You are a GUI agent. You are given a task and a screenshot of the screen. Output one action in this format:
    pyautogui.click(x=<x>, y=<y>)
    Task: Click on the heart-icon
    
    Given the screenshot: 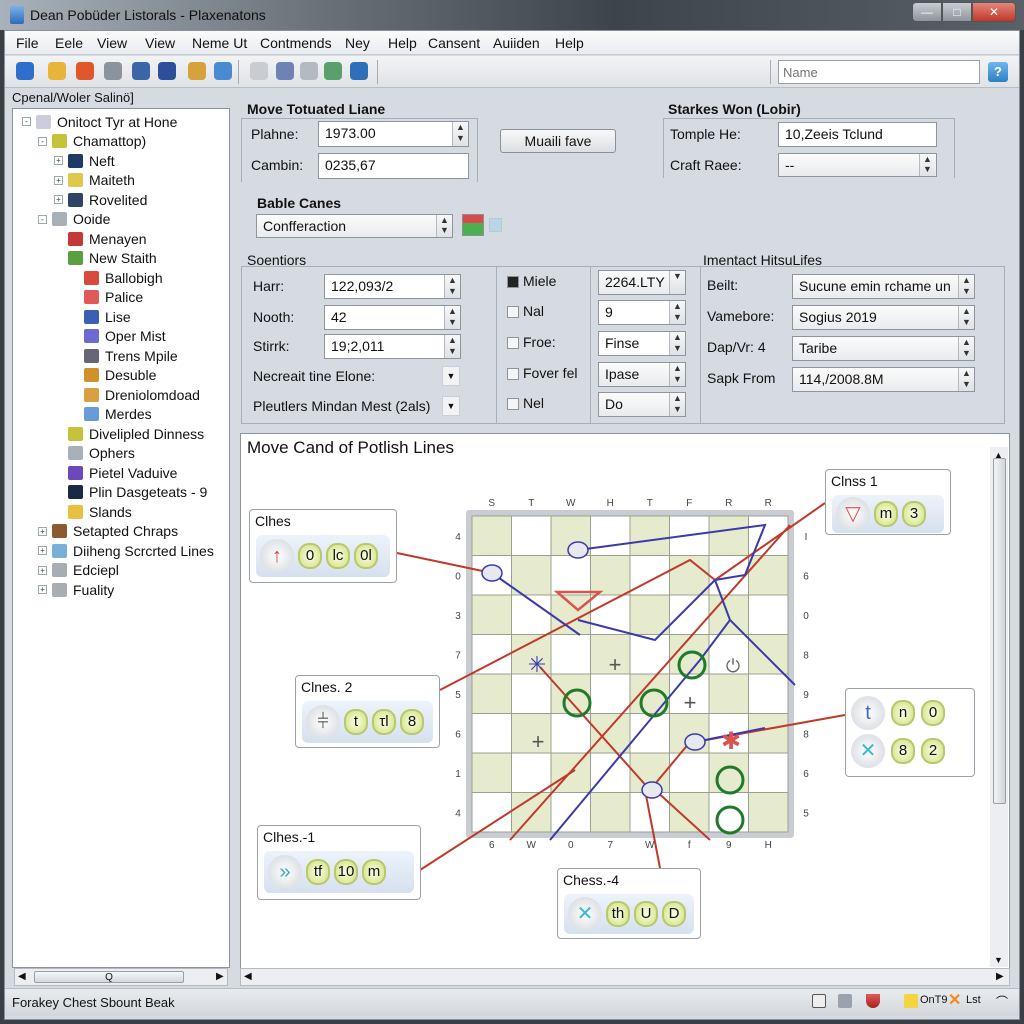 What is the action you would take?
    pyautogui.click(x=873, y=1001)
    